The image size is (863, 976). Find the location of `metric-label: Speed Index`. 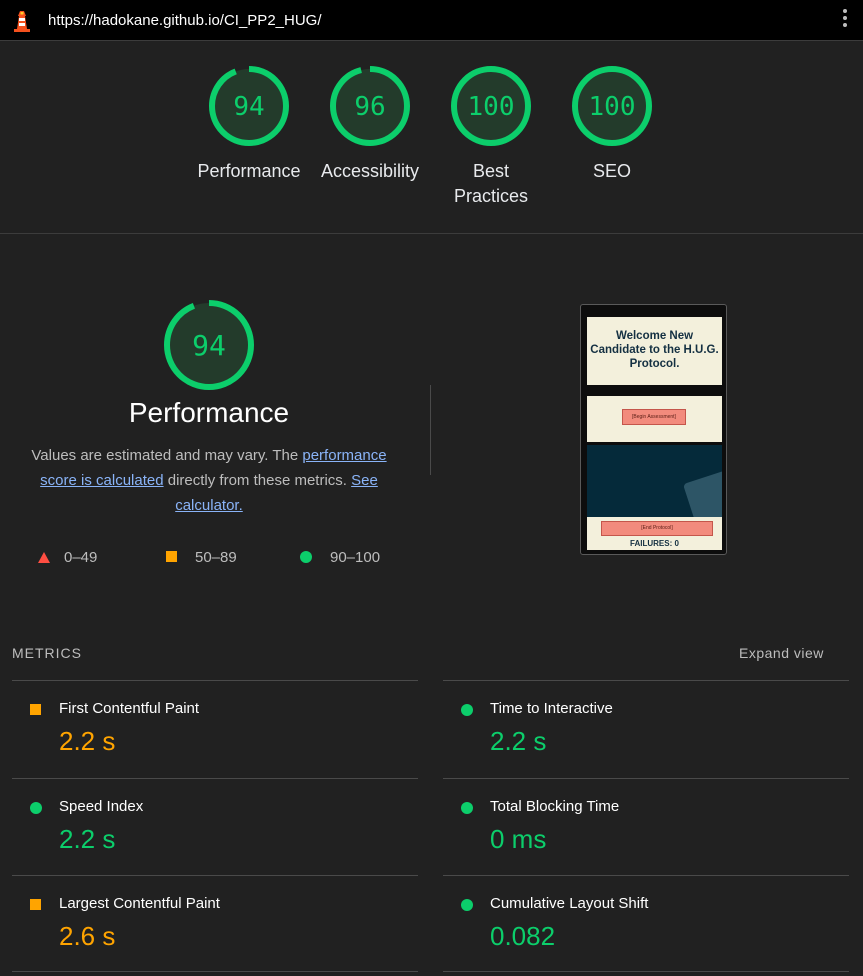

metric-label: Speed Index is located at coordinates (101, 806).